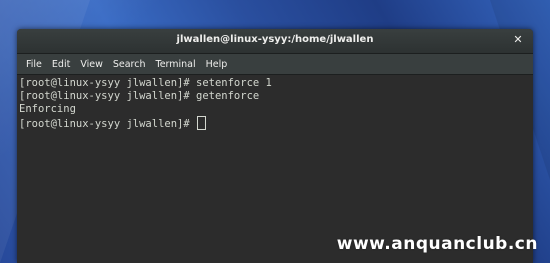 This screenshot has width=550, height=263. I want to click on menu-search: Search, so click(129, 64).